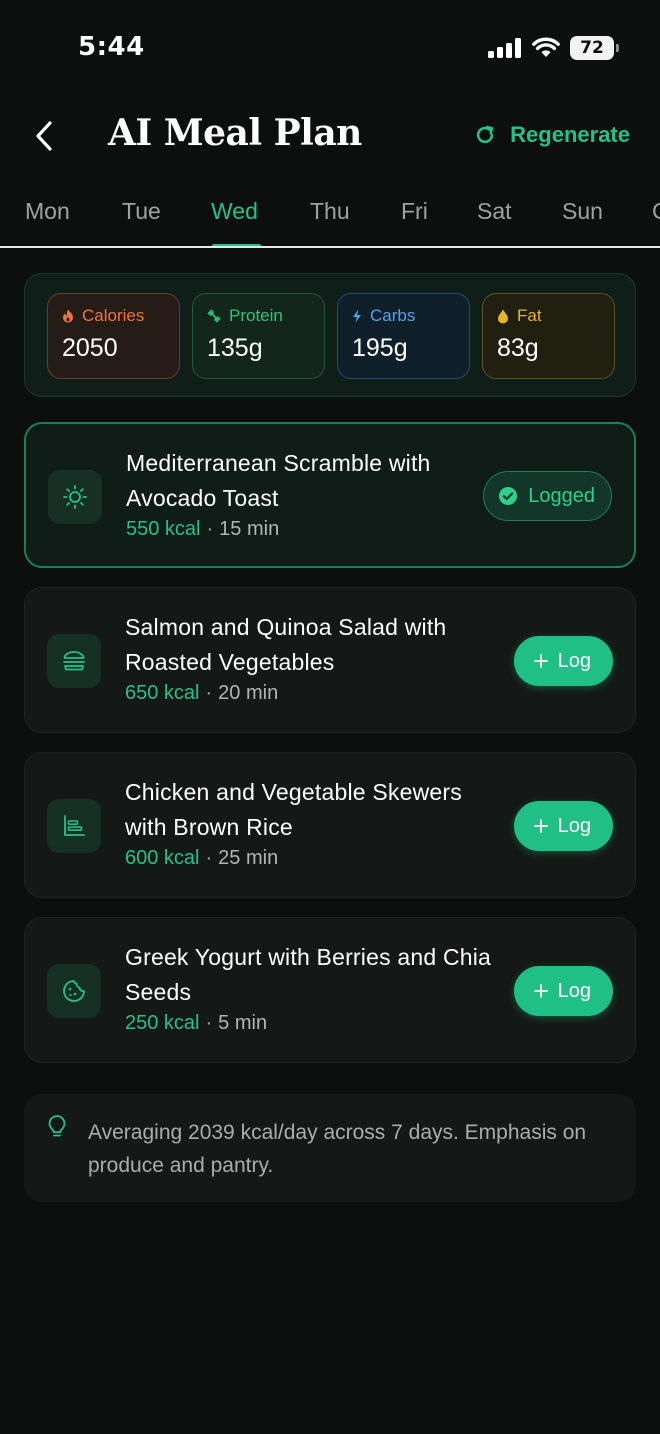  Describe the element at coordinates (75, 497) in the screenshot. I see `sun-icon` at that location.